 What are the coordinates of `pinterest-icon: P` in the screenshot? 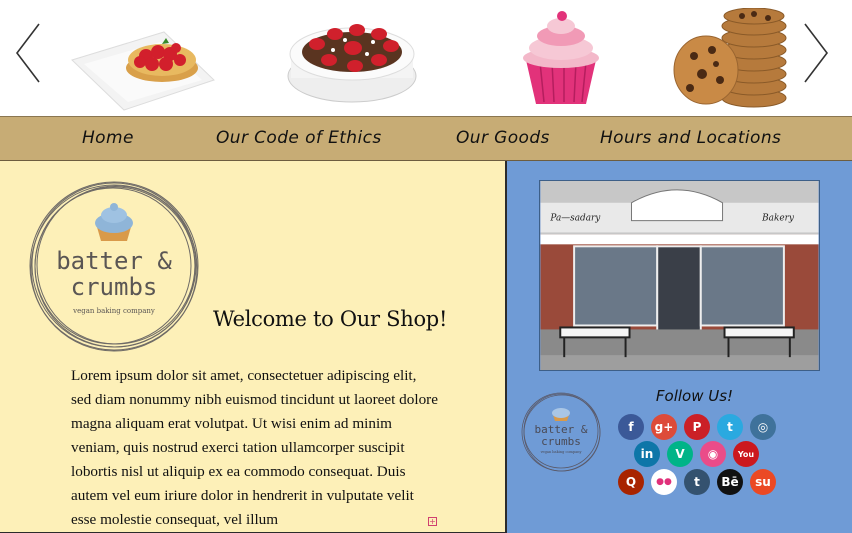 It's located at (697, 427).